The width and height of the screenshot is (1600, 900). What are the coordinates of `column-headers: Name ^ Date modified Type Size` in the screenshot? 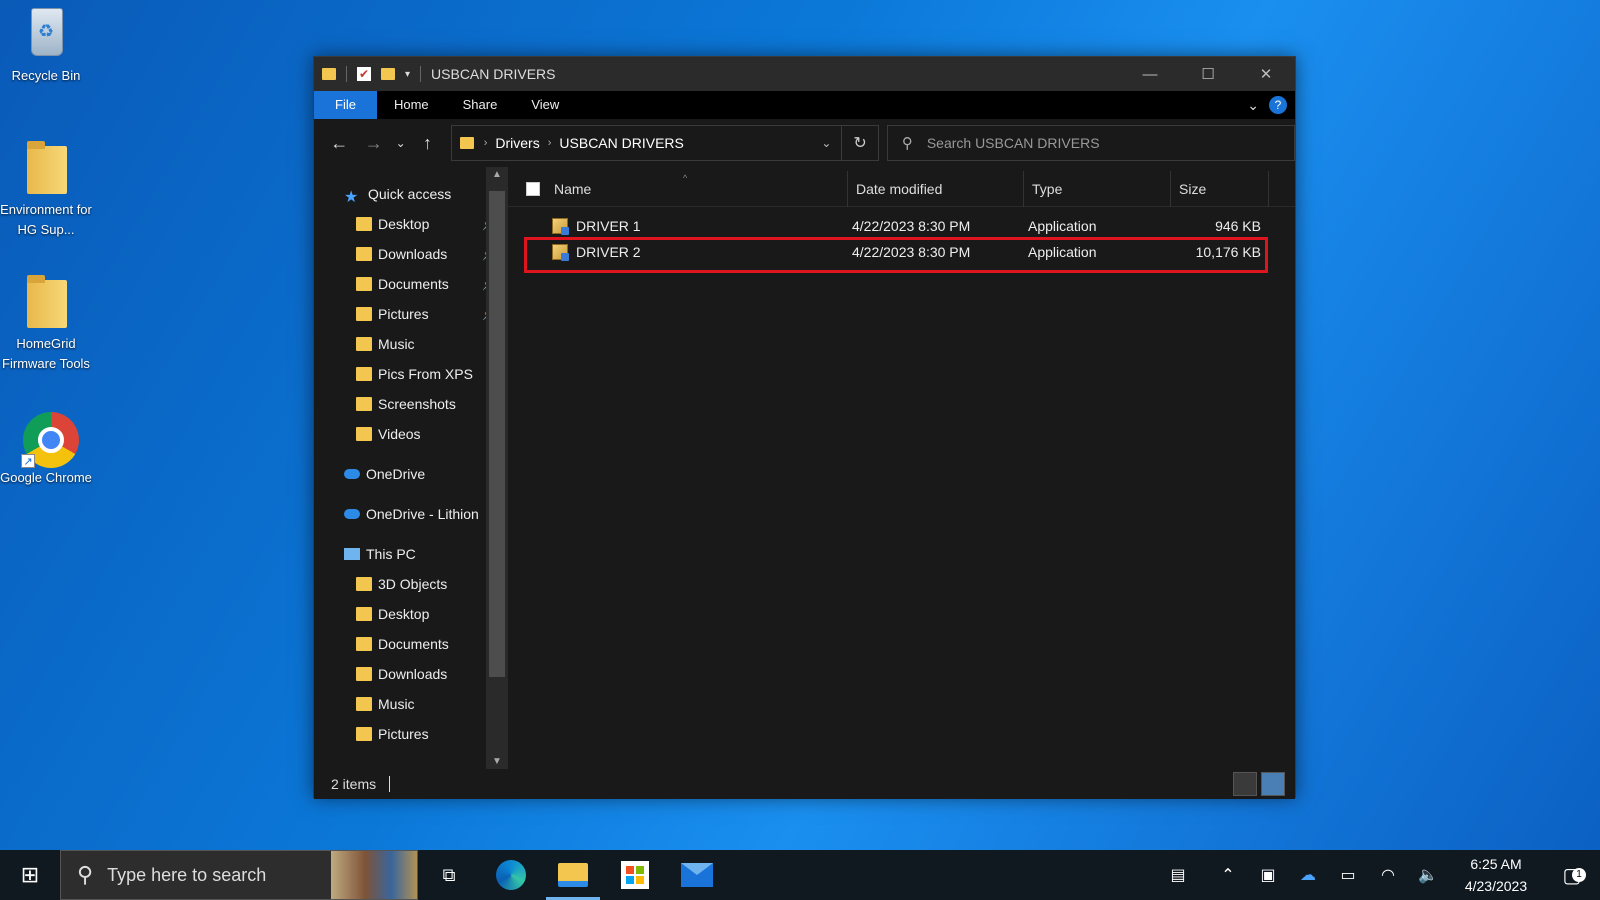 It's located at (901, 188).